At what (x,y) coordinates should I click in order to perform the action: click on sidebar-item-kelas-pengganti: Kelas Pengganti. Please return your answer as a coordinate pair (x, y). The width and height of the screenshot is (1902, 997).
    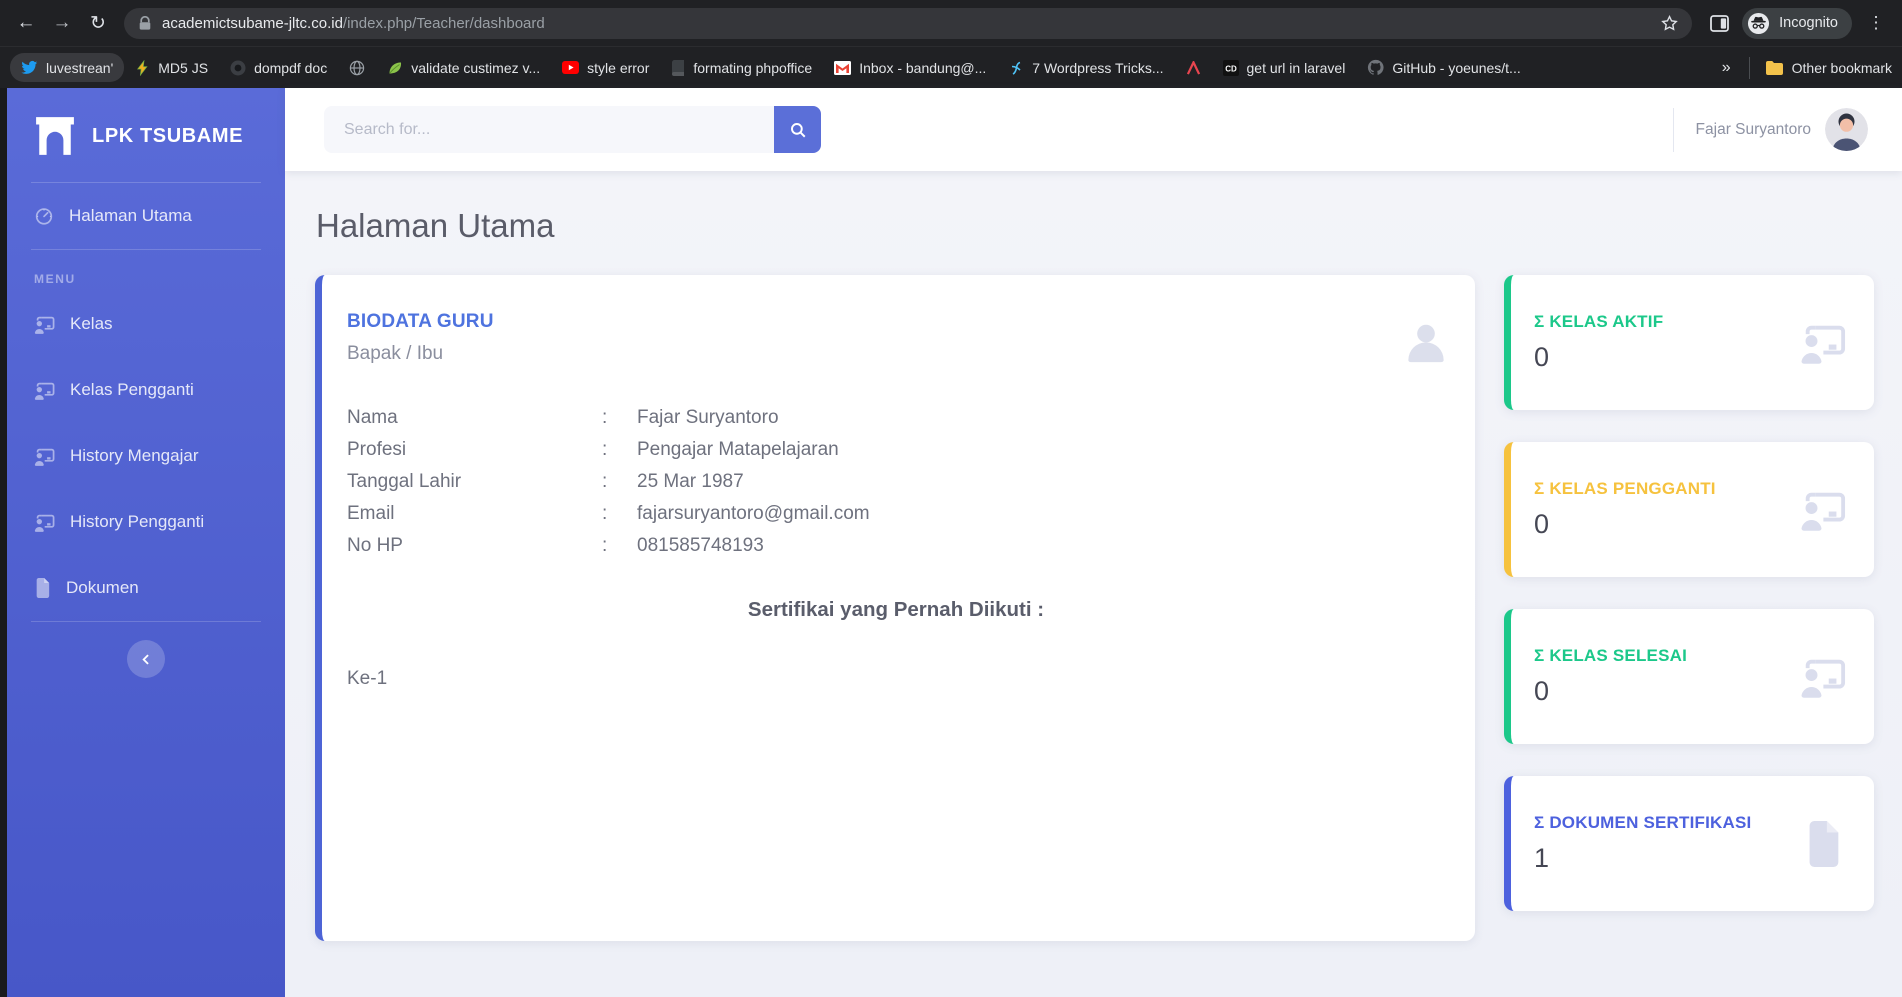
    Looking at the image, I should click on (146, 390).